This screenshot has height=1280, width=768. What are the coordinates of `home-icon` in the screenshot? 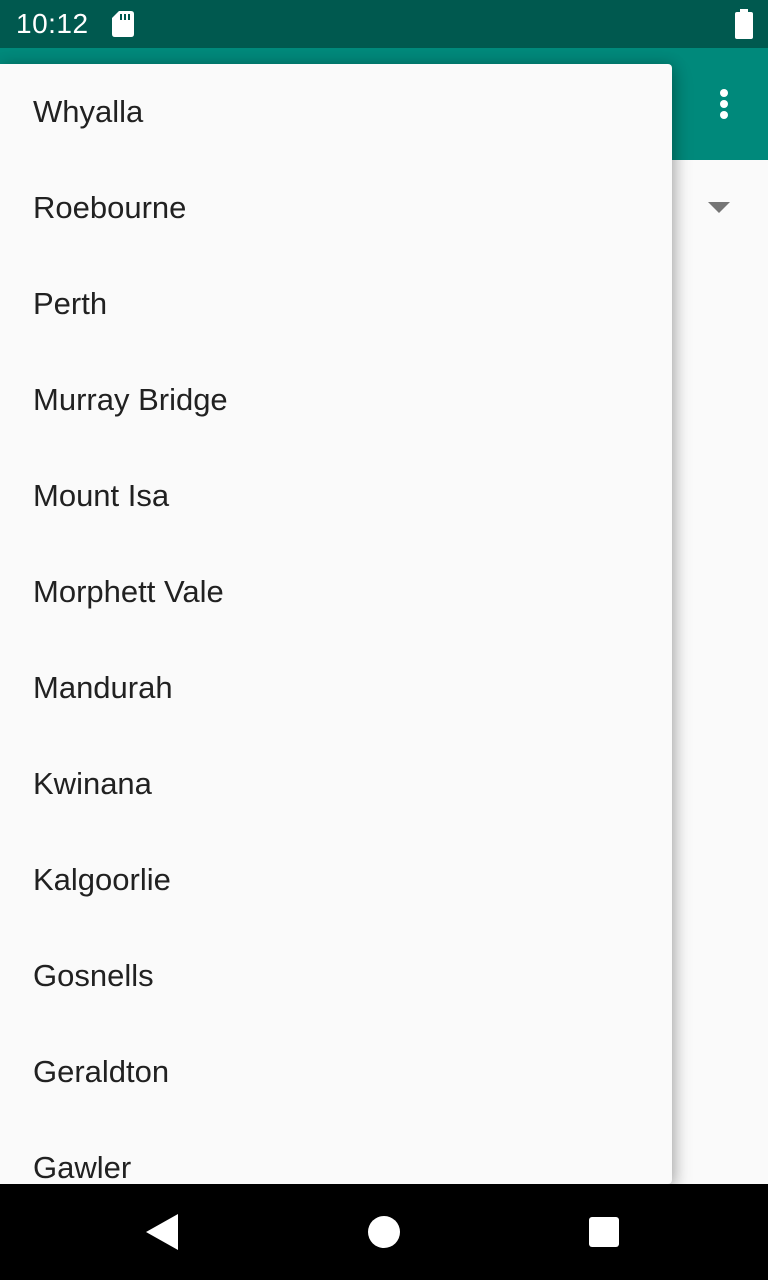 It's located at (384, 1232).